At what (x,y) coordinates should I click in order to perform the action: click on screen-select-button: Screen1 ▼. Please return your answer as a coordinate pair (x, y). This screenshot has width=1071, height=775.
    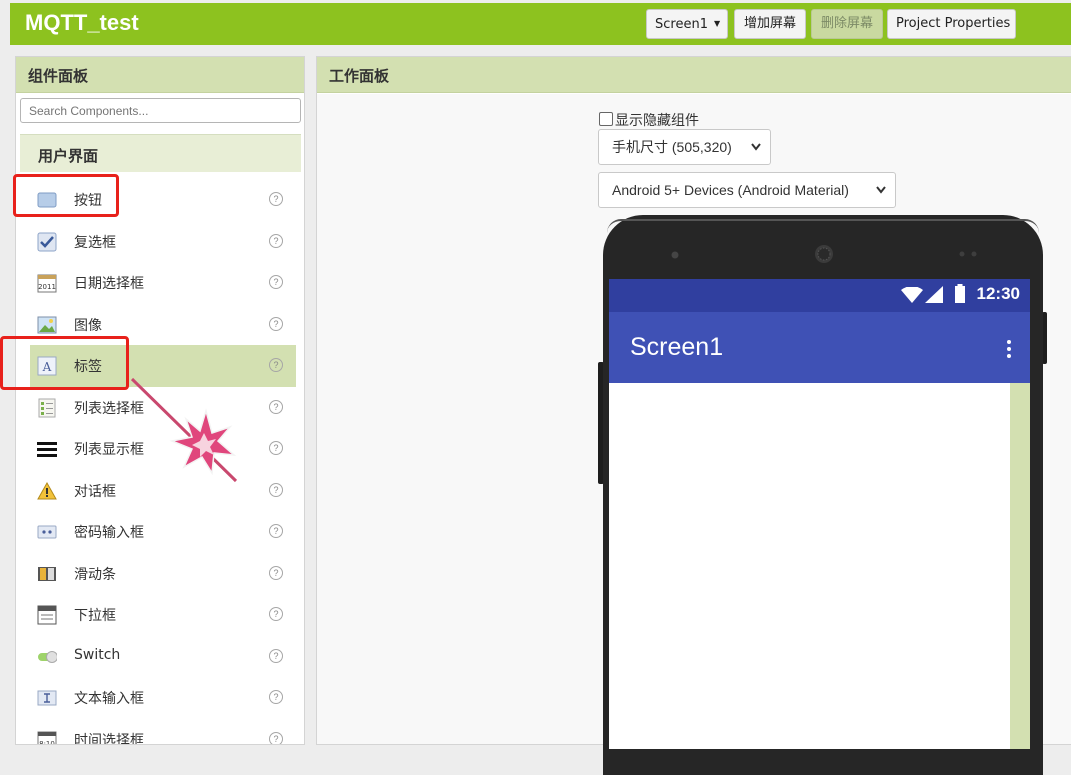
    Looking at the image, I should click on (687, 24).